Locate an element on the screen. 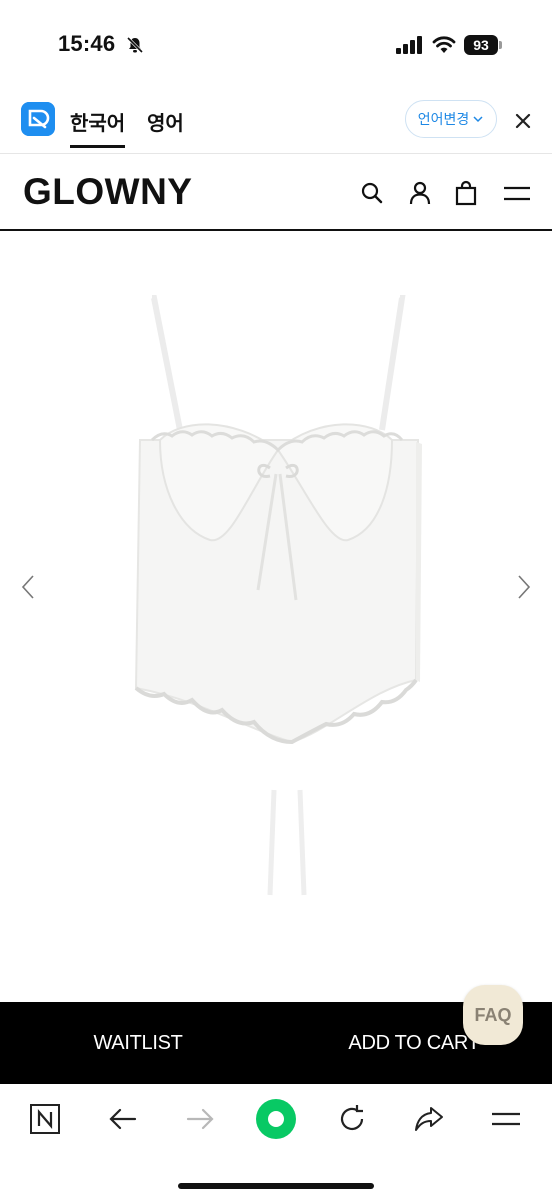 The height and width of the screenshot is (1200, 552). search-icon is located at coordinates (372, 193).